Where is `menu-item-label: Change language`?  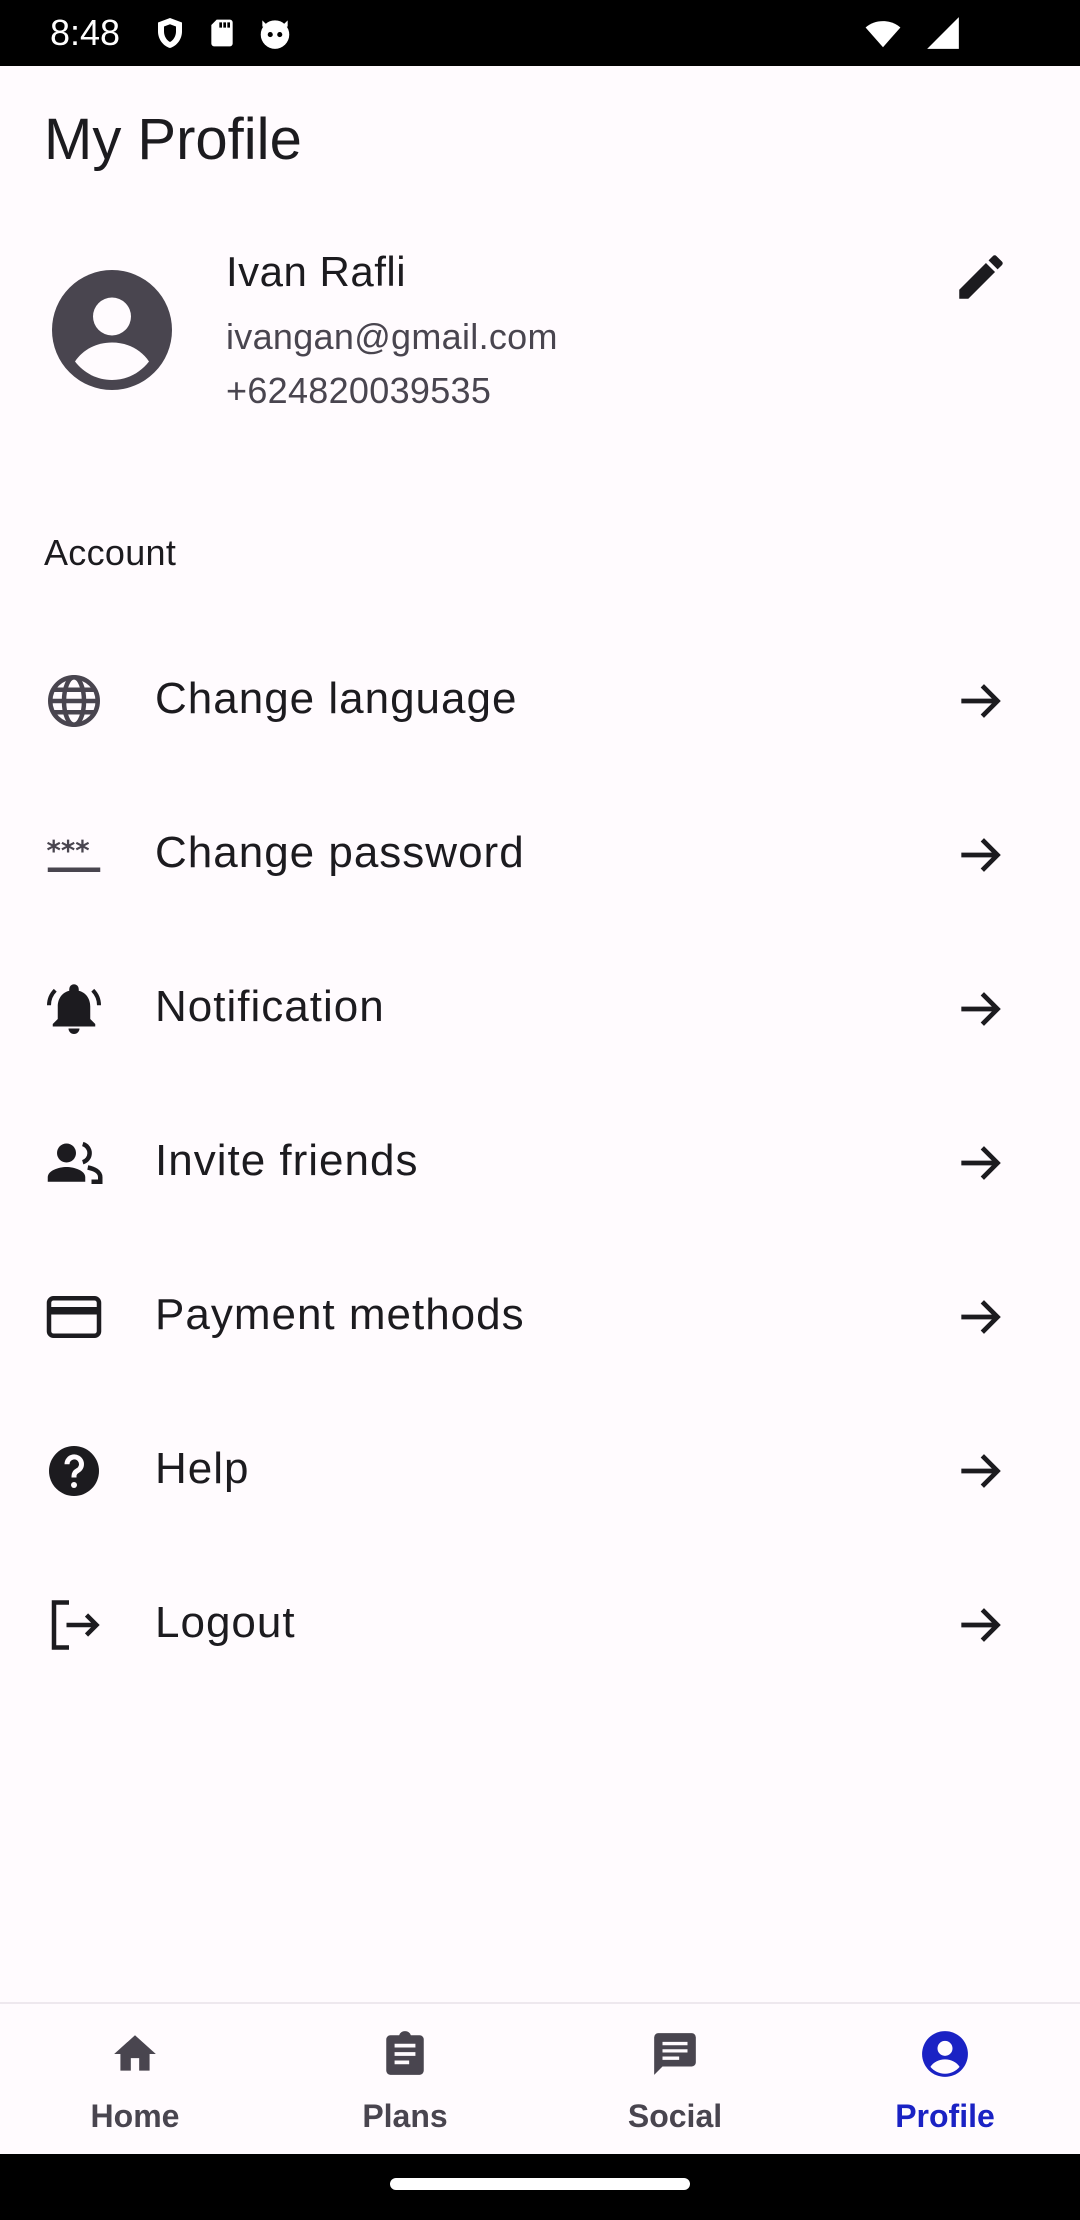
menu-item-label: Change language is located at coordinates (336, 698).